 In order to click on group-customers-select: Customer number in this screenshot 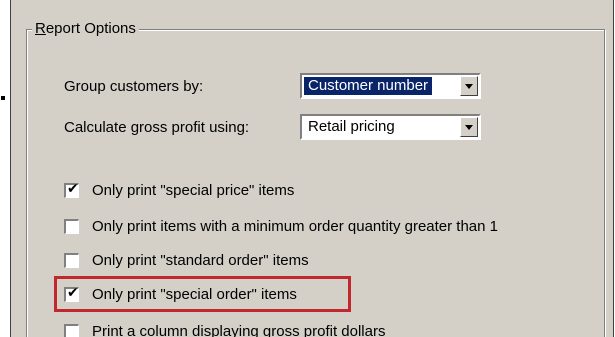, I will do `click(390, 86)`.